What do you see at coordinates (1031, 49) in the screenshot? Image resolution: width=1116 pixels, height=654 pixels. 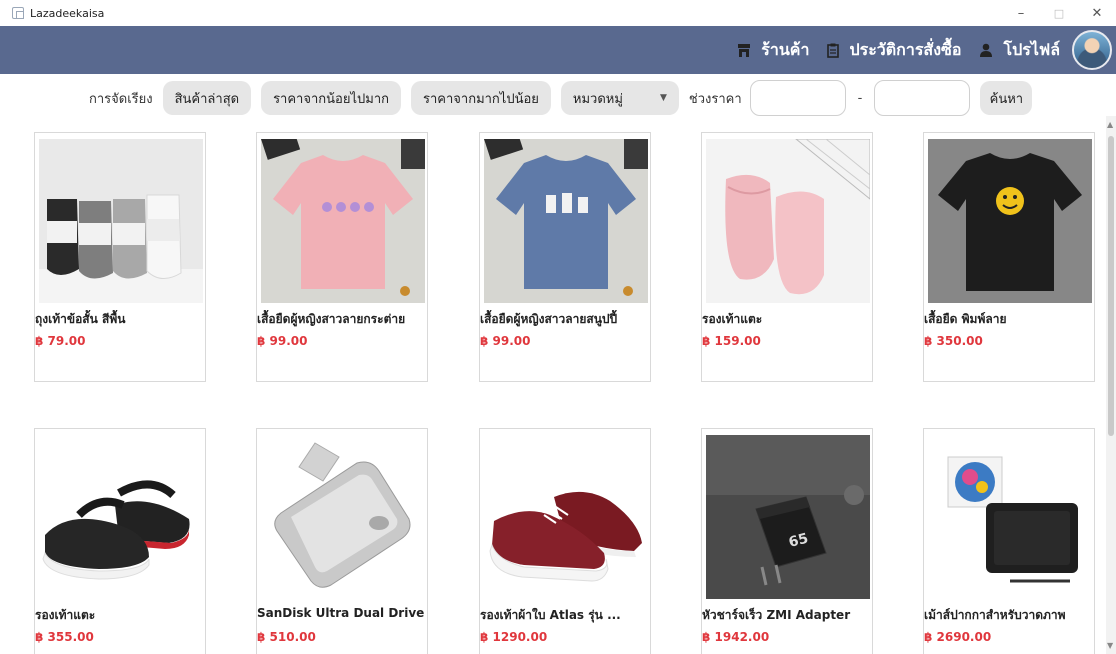 I see `nav-profile-label: โปรไฟล์` at bounding box center [1031, 49].